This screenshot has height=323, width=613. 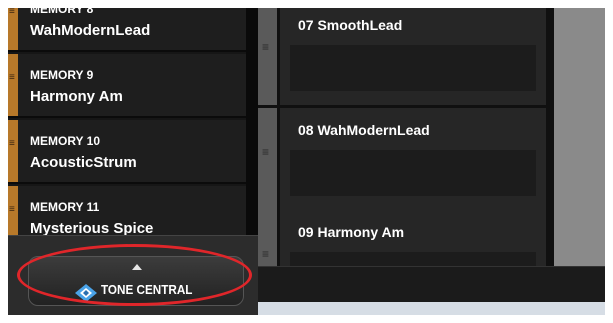 What do you see at coordinates (127, 86) in the screenshot?
I see `memory-item-9: ≡ MEMORY 9 Harmony Am` at bounding box center [127, 86].